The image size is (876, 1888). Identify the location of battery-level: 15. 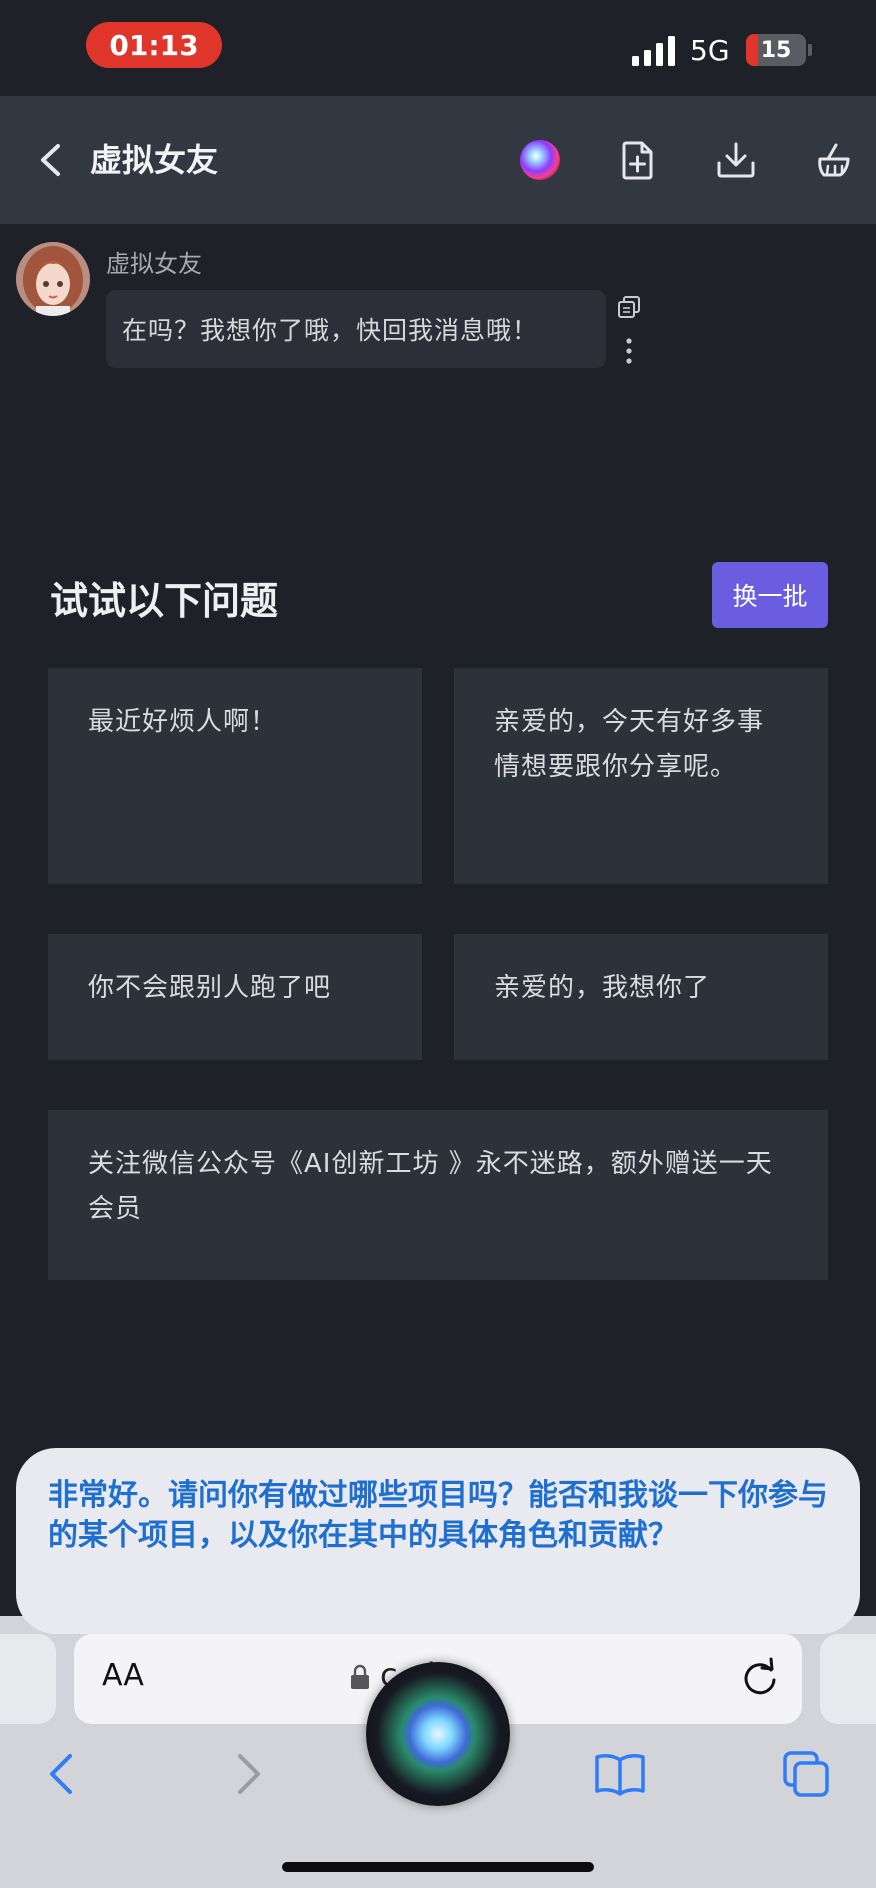
(776, 50).